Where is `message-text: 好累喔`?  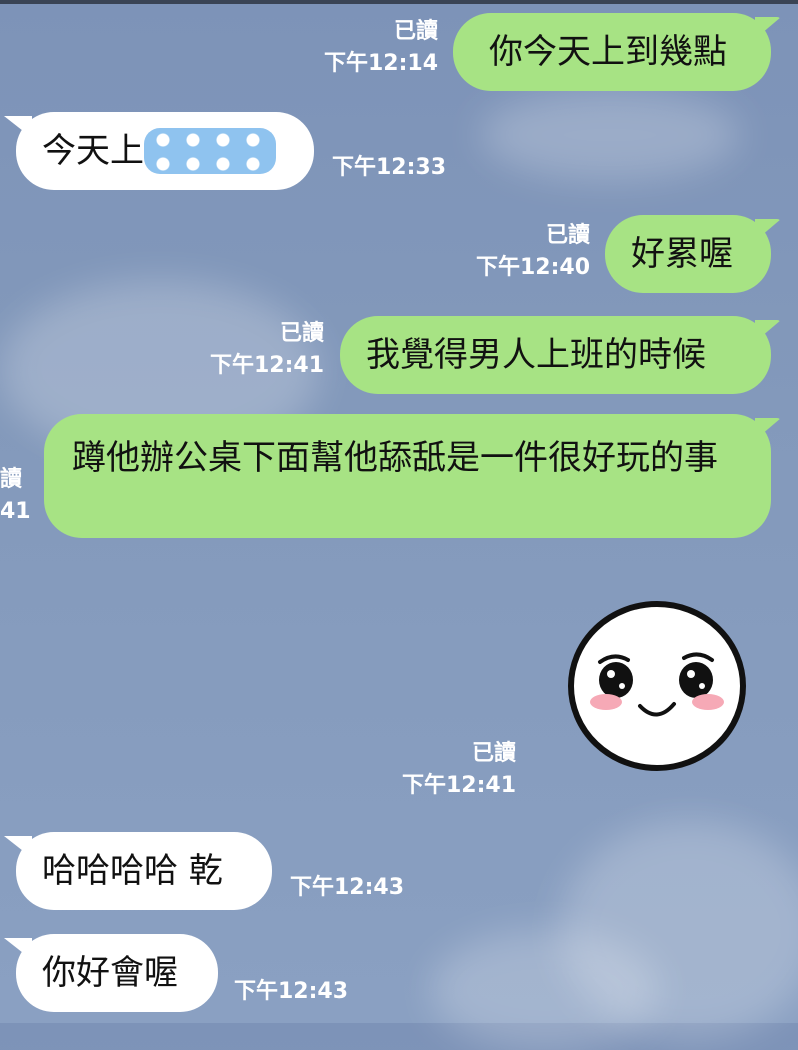 message-text: 好累喔 is located at coordinates (682, 254).